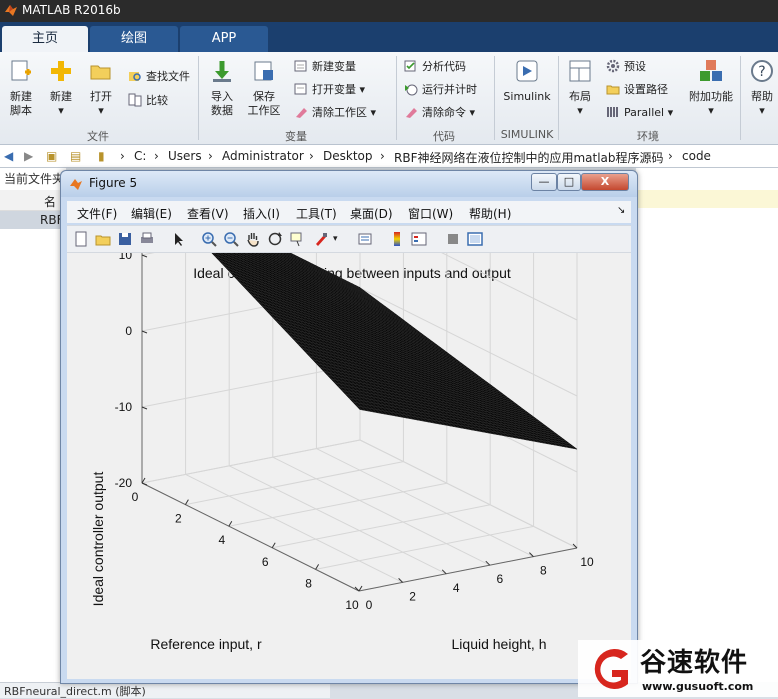  Describe the element at coordinates (580, 110) in the screenshot. I see `layout-dropdown-icon: ▾` at that location.